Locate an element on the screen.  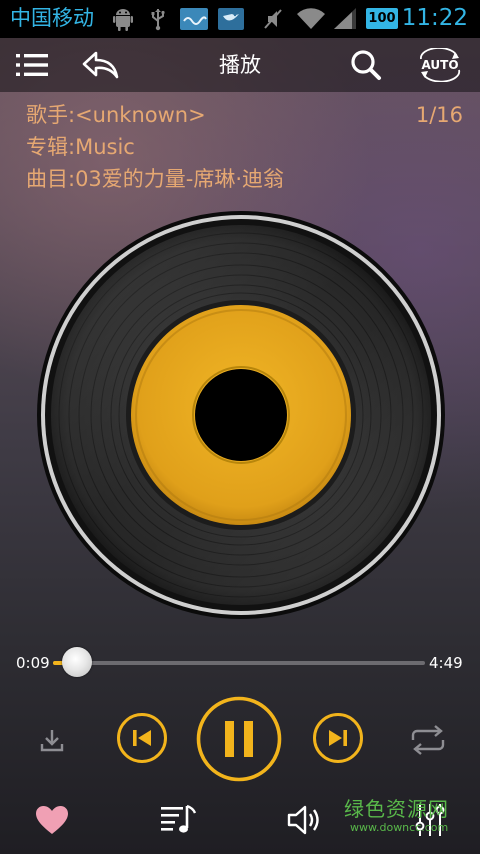
playlist-icon is located at coordinates (179, 818).